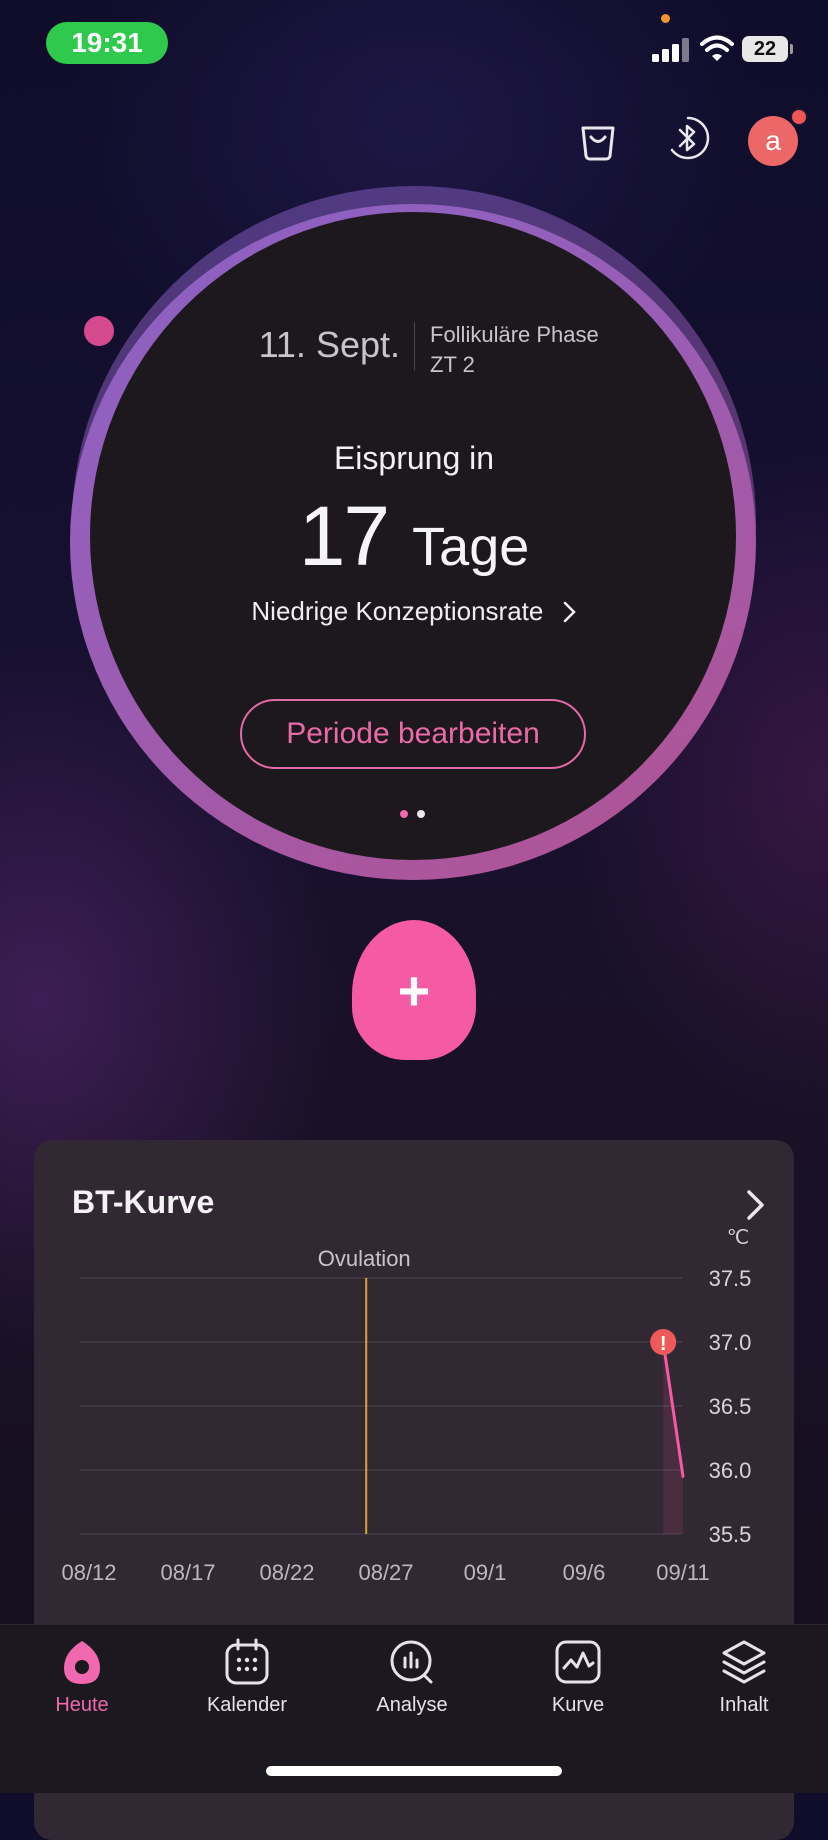 The width and height of the screenshot is (828, 1840). Describe the element at coordinates (247, 1661) in the screenshot. I see `calendar-icon` at that location.